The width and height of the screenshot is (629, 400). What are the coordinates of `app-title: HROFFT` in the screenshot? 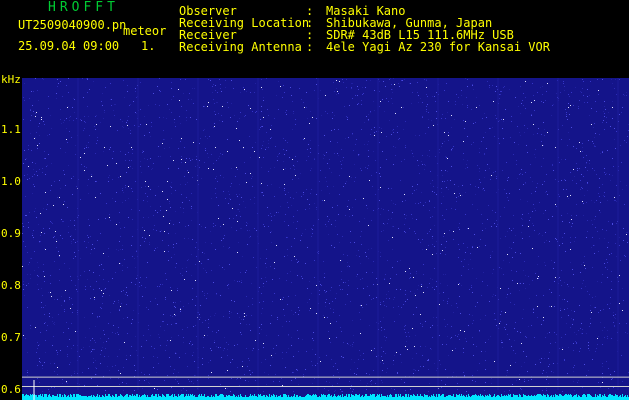 It's located at (83, 7).